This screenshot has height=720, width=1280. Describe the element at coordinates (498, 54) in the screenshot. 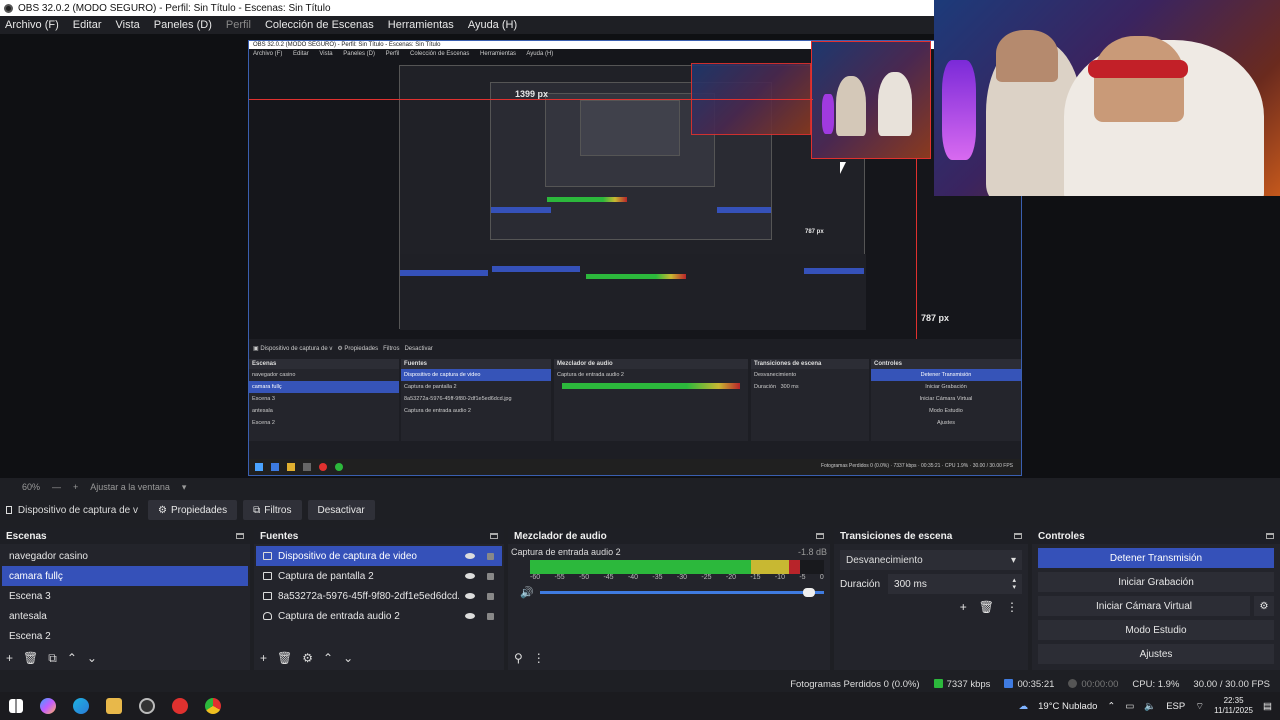

I see `nested-menu-item: Herramientas` at that location.